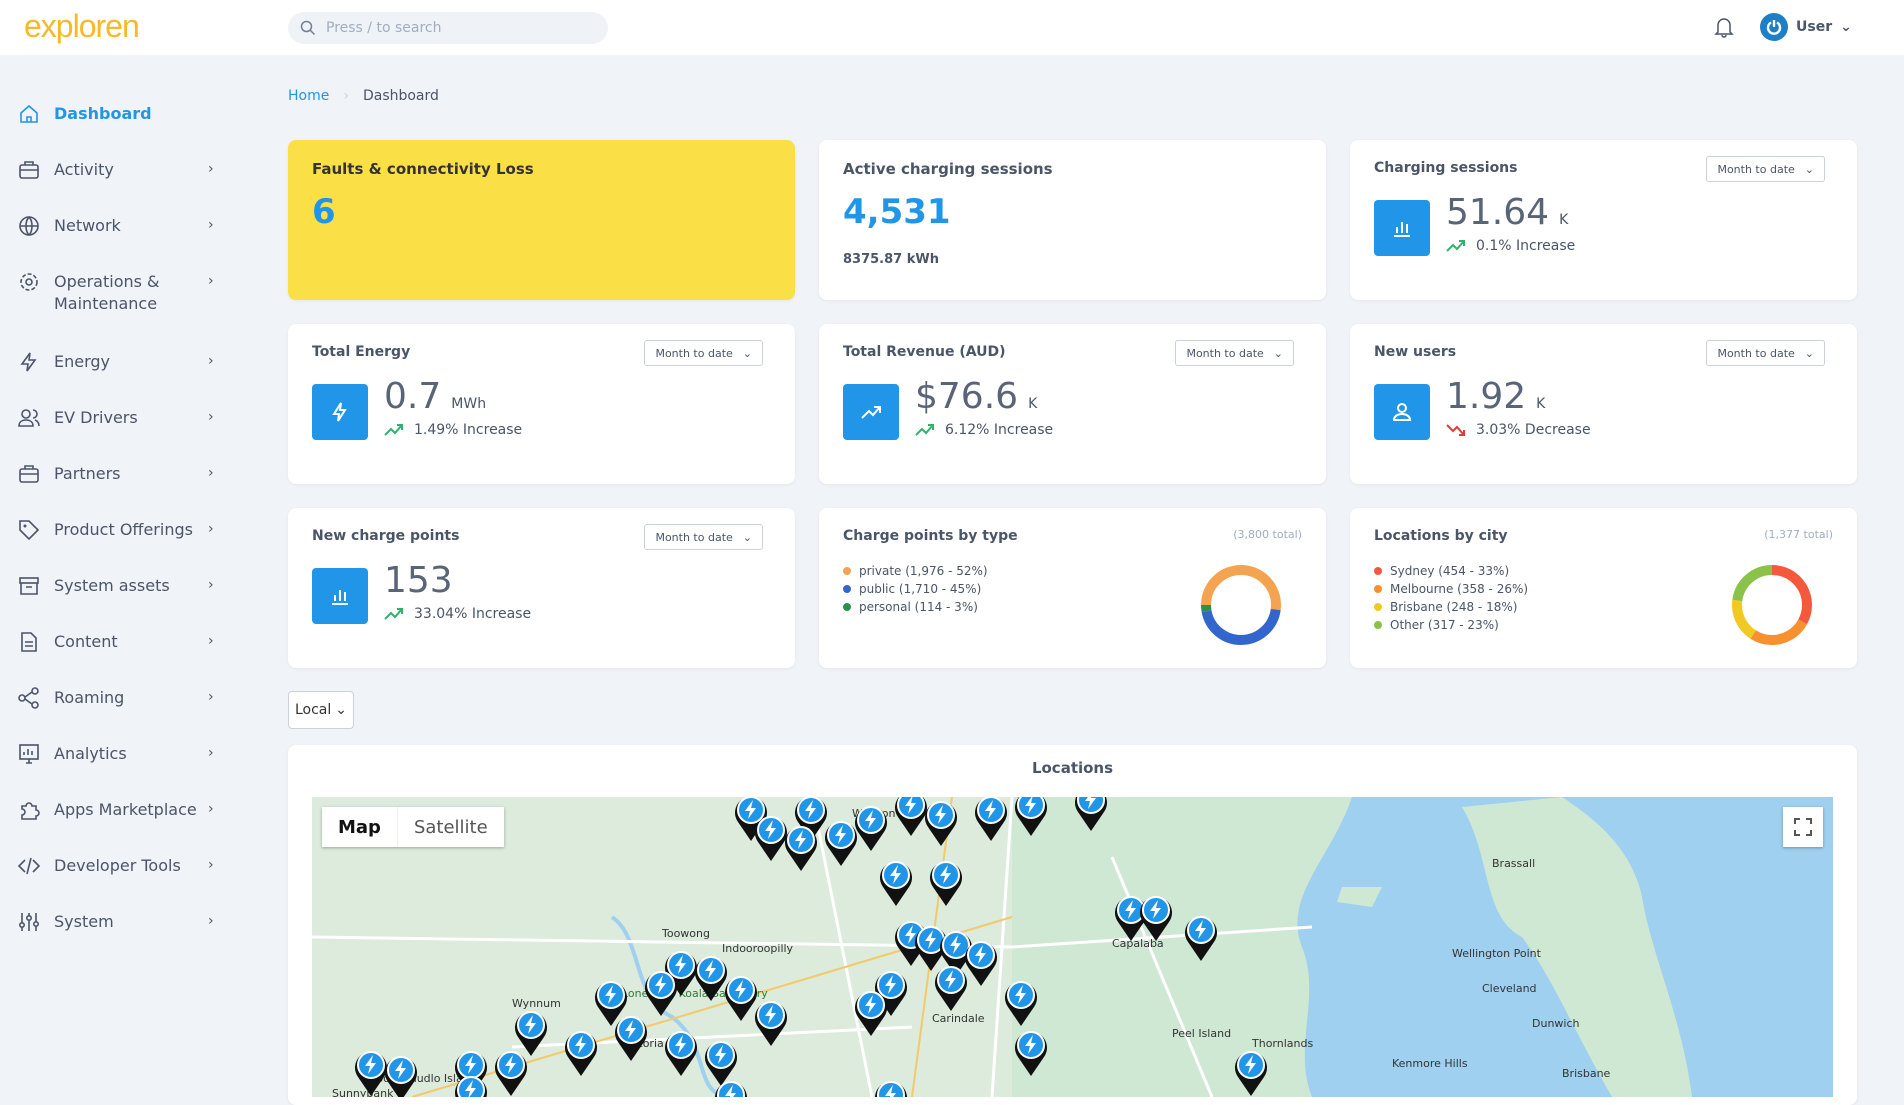  I want to click on card-value-number: $76.6, so click(967, 396).